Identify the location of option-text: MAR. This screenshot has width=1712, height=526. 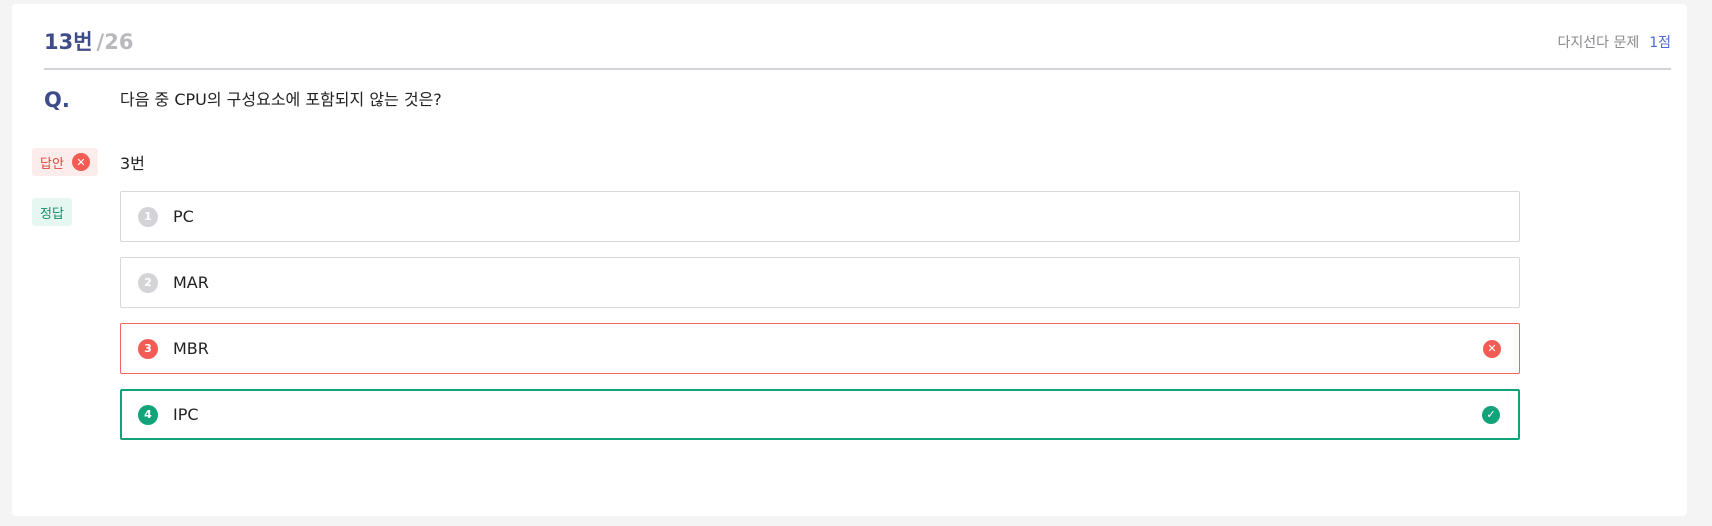
(191, 282).